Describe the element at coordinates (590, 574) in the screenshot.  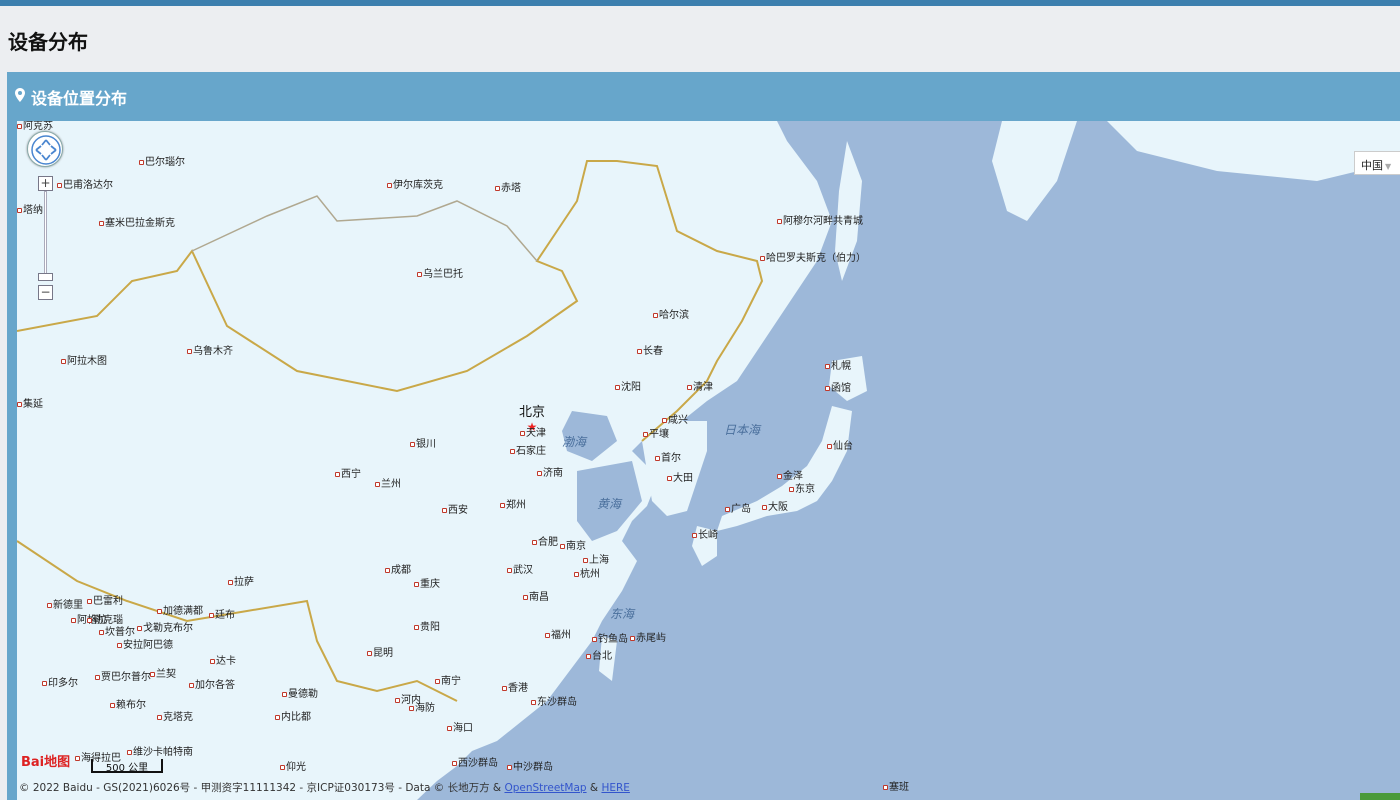
I see `city-name: 杭州` at that location.